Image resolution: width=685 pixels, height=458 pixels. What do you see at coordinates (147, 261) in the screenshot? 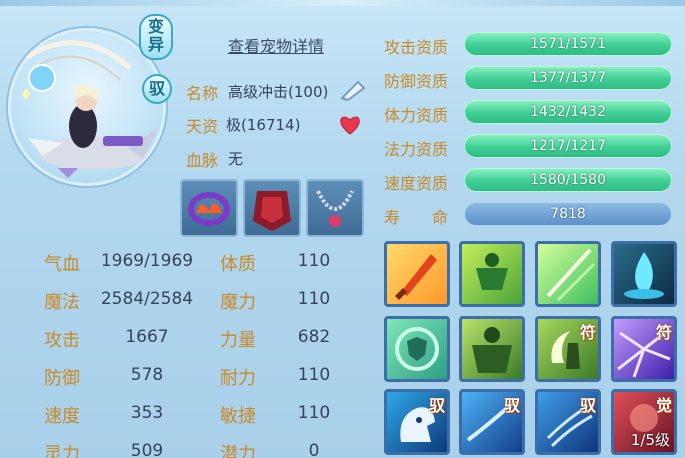
I see `stat-hp-value: 1969/1969` at bounding box center [147, 261].